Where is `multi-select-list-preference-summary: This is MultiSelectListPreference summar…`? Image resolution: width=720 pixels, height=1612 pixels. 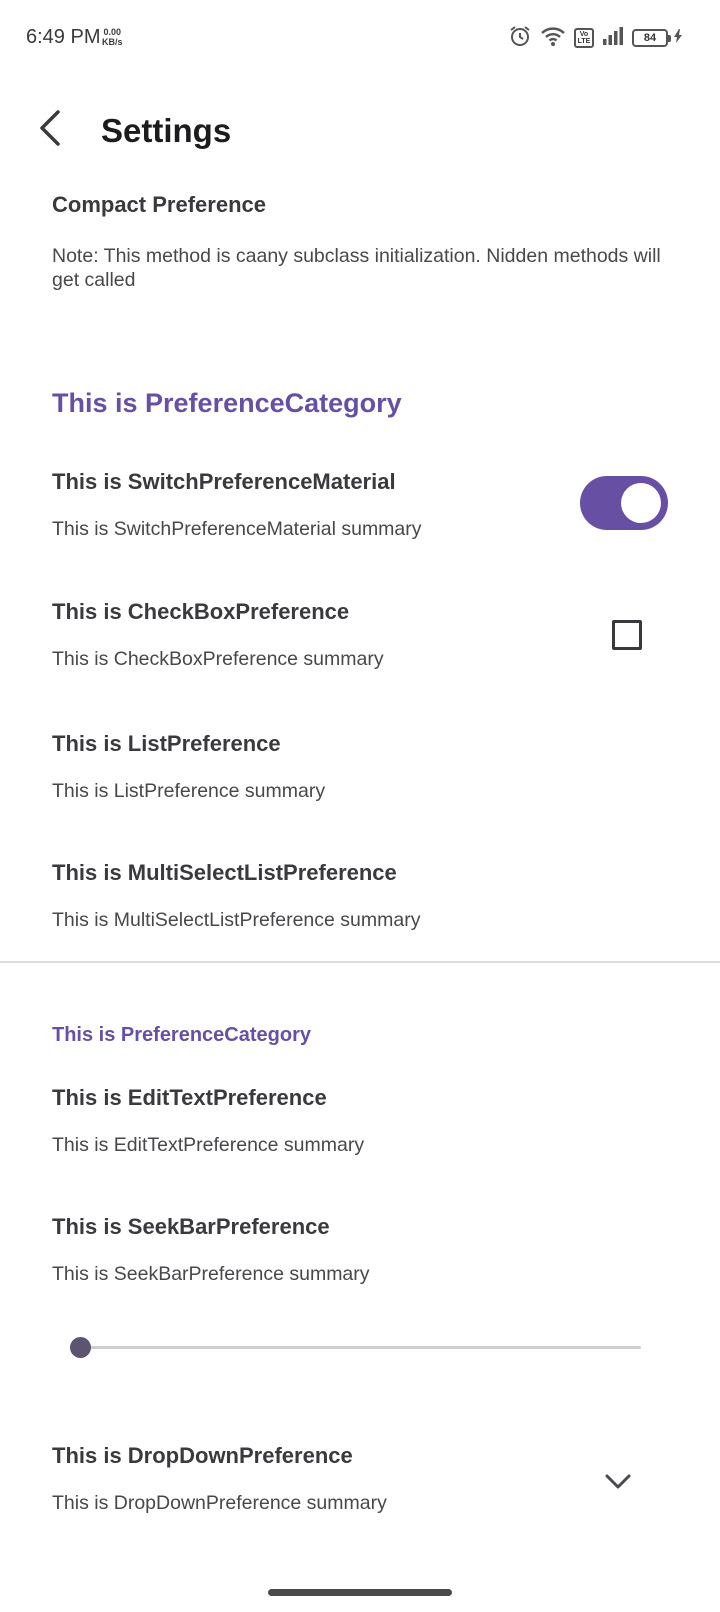 multi-select-list-preference-summary: This is MultiSelectListPreference summar… is located at coordinates (236, 920).